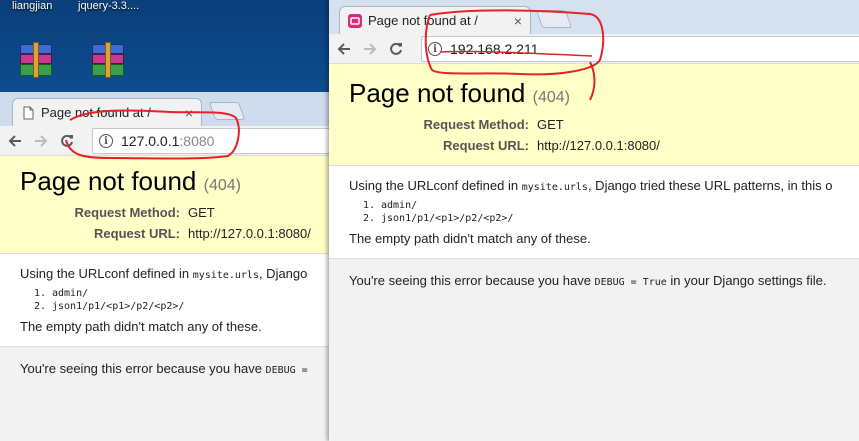 This screenshot has height=441, width=859. What do you see at coordinates (197, 141) in the screenshot?
I see `url-port: :8080` at bounding box center [197, 141].